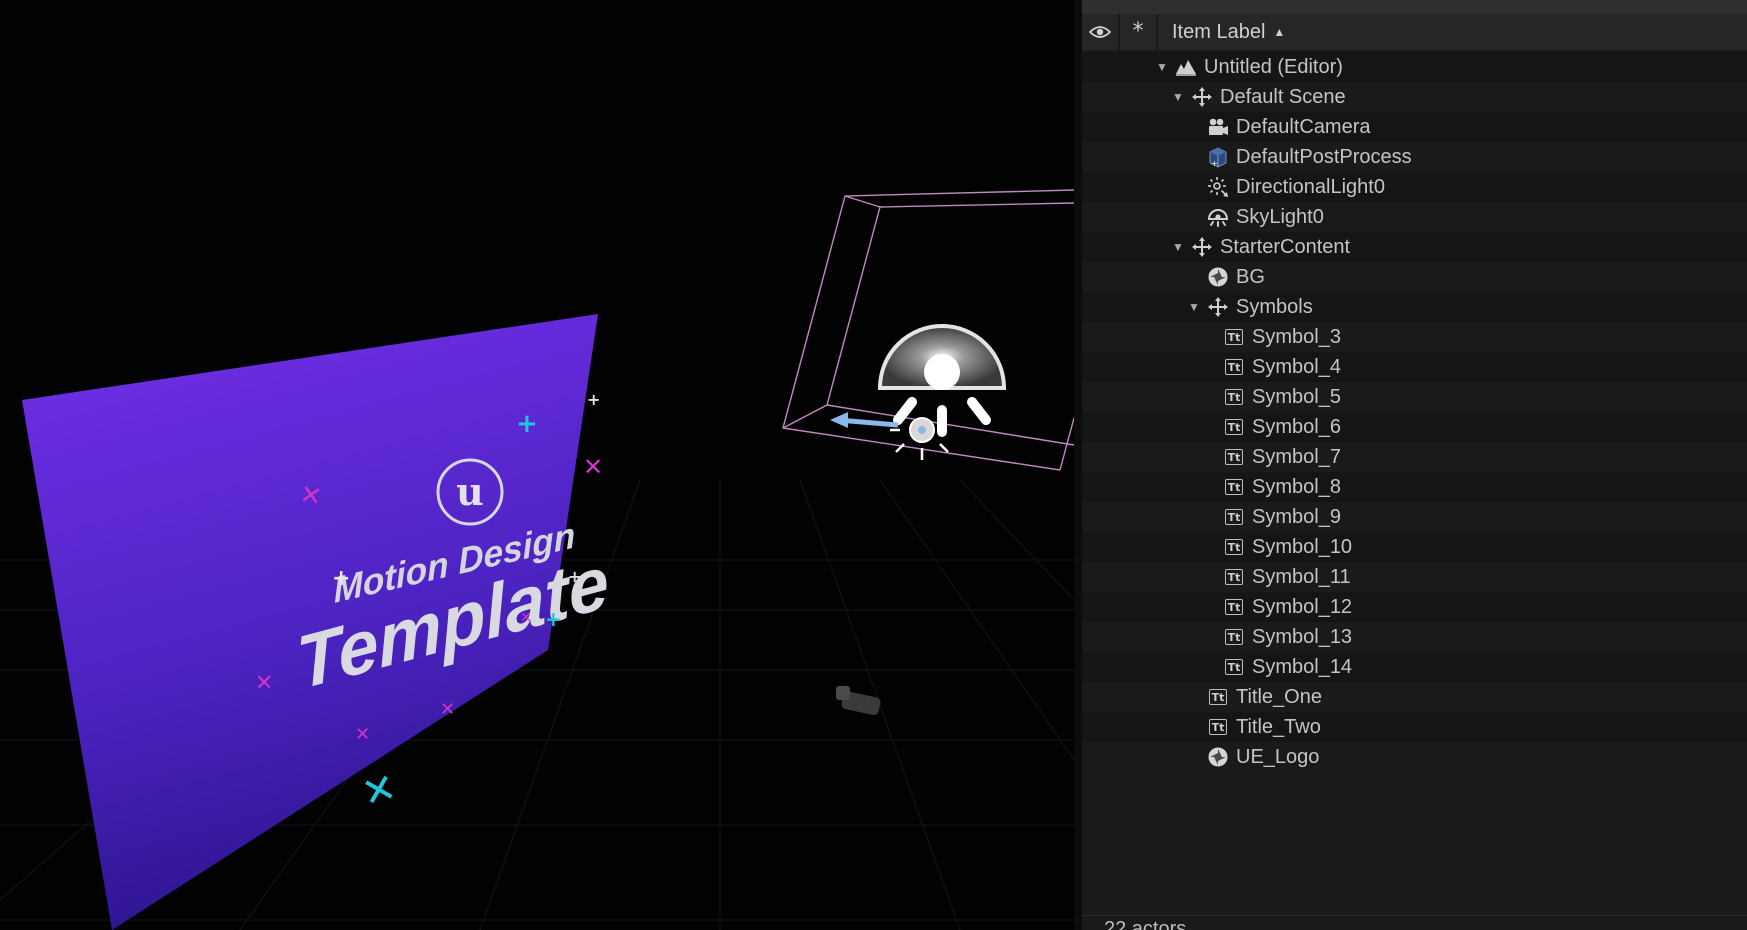 The width and height of the screenshot is (1747, 930). I want to click on eye-icon, so click(1100, 32).